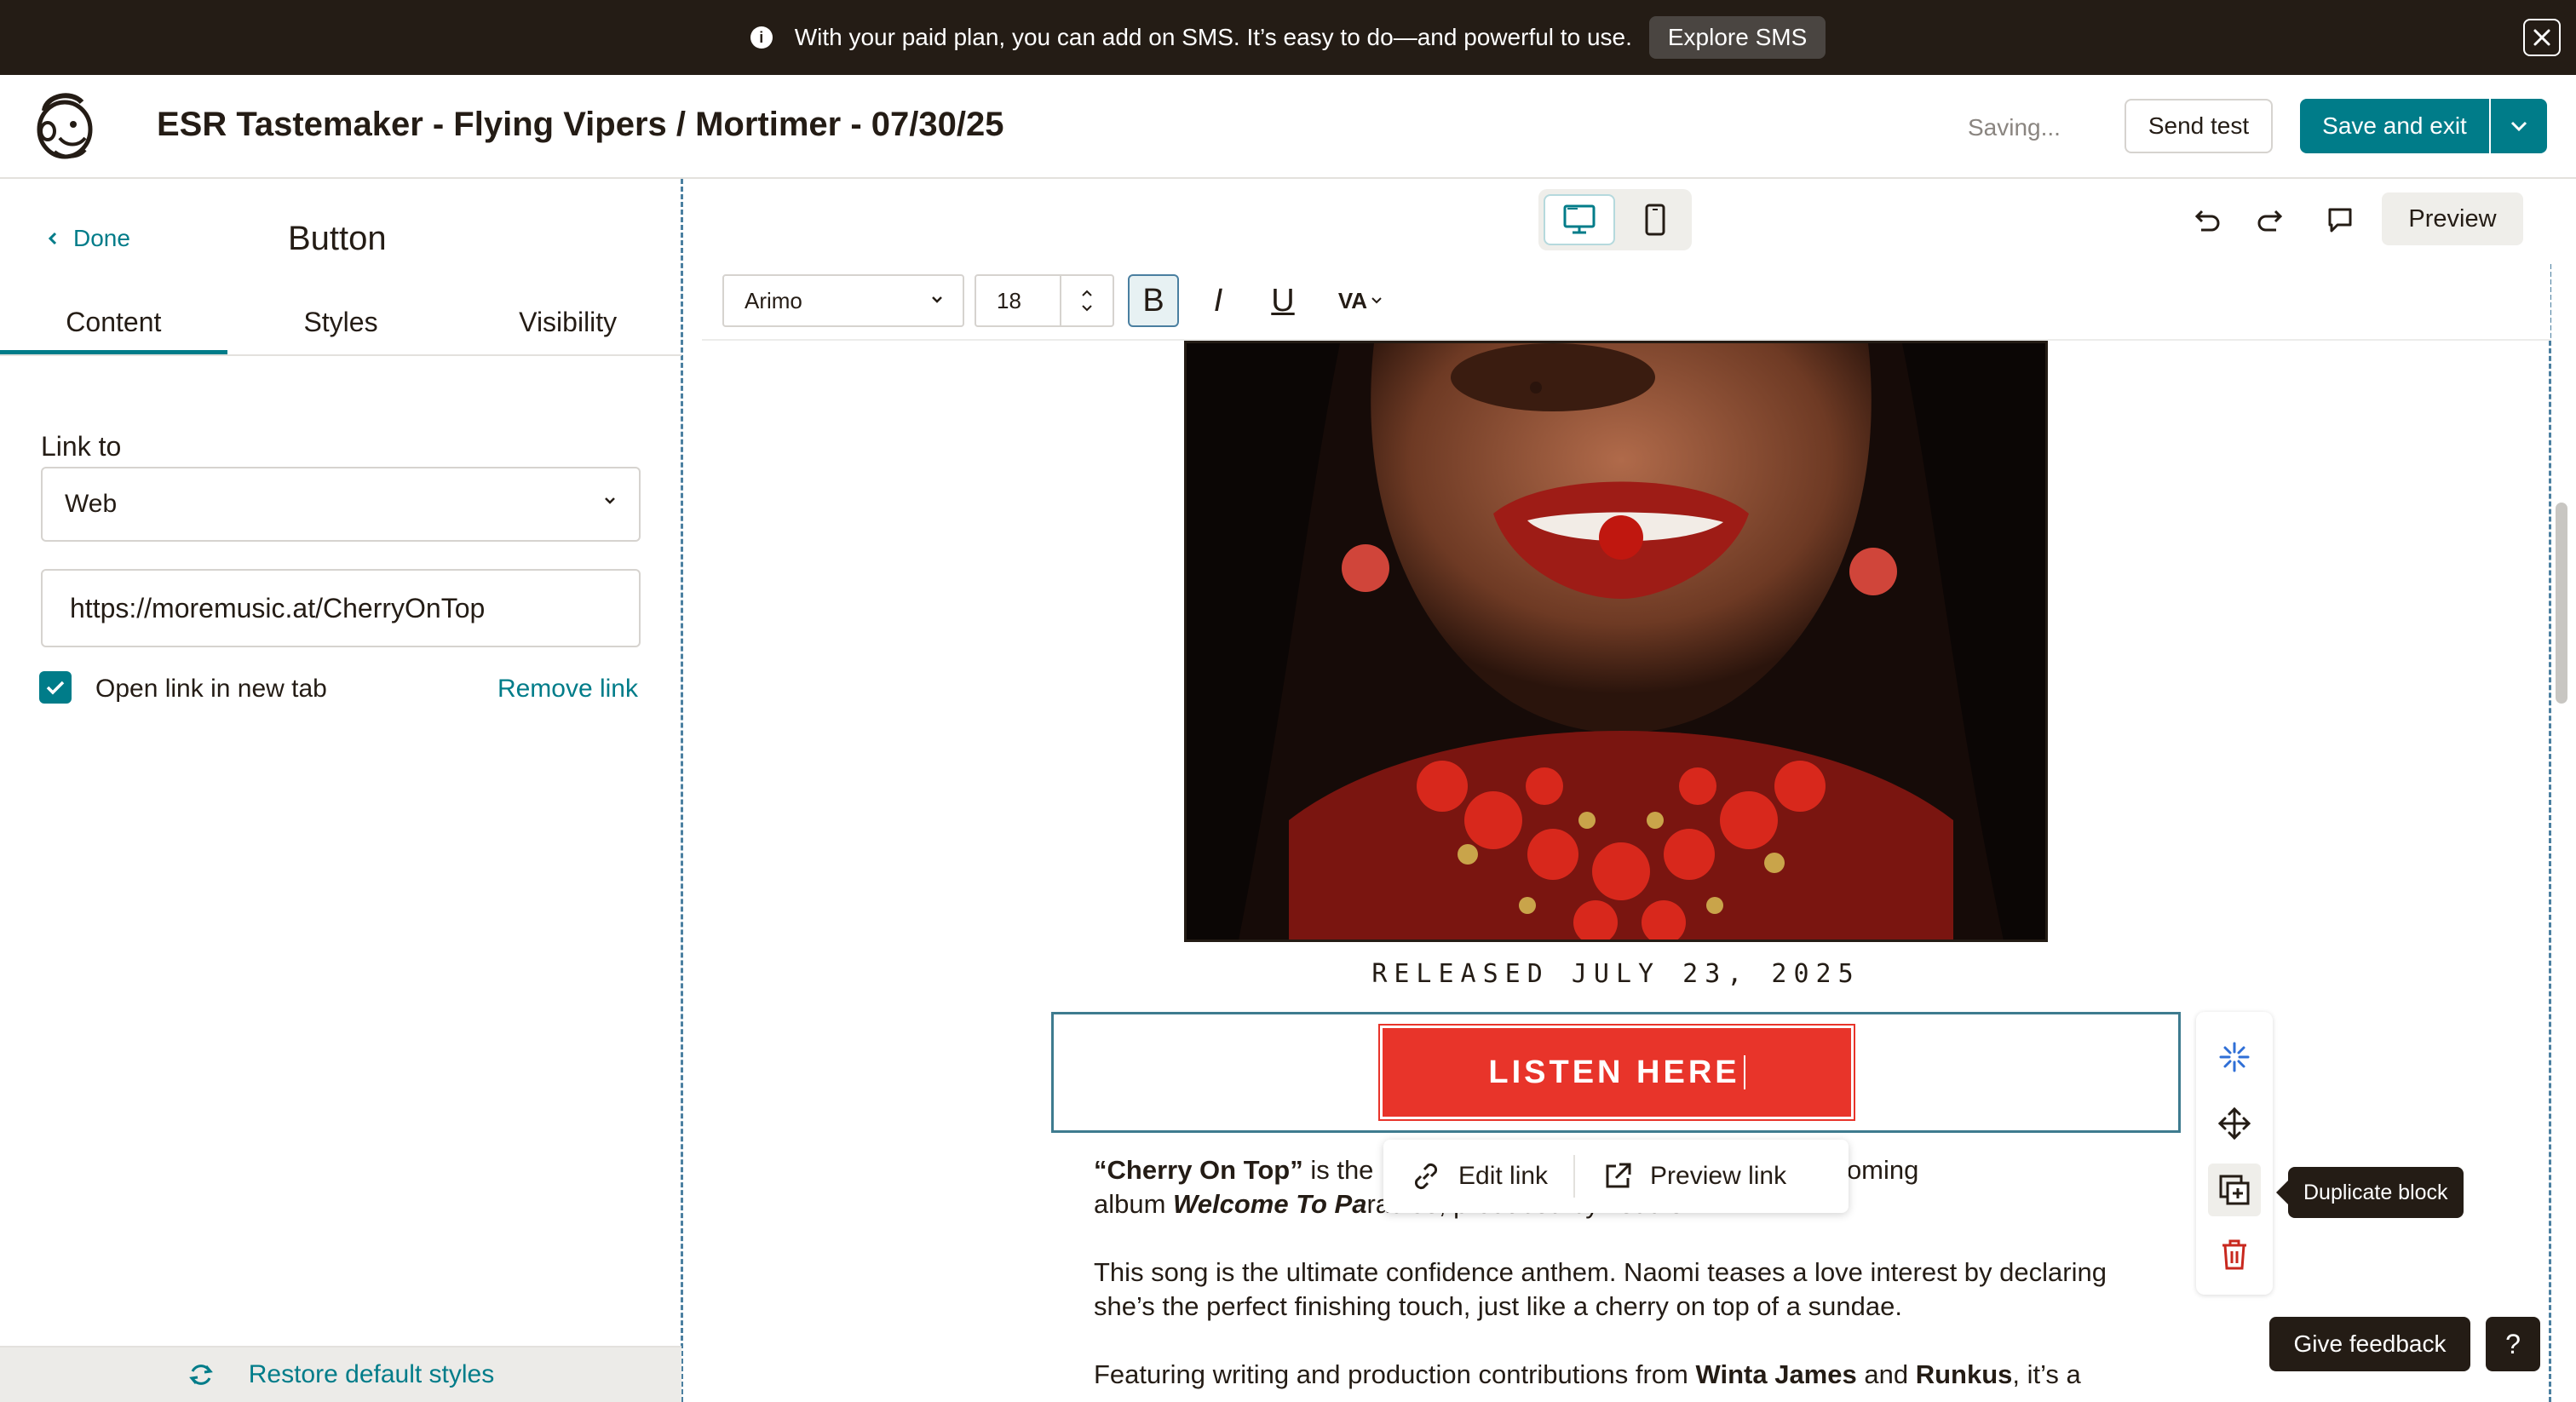 This screenshot has width=2576, height=1402. What do you see at coordinates (2047, 1374) in the screenshot?
I see `credits-text-3: , it’s a` at bounding box center [2047, 1374].